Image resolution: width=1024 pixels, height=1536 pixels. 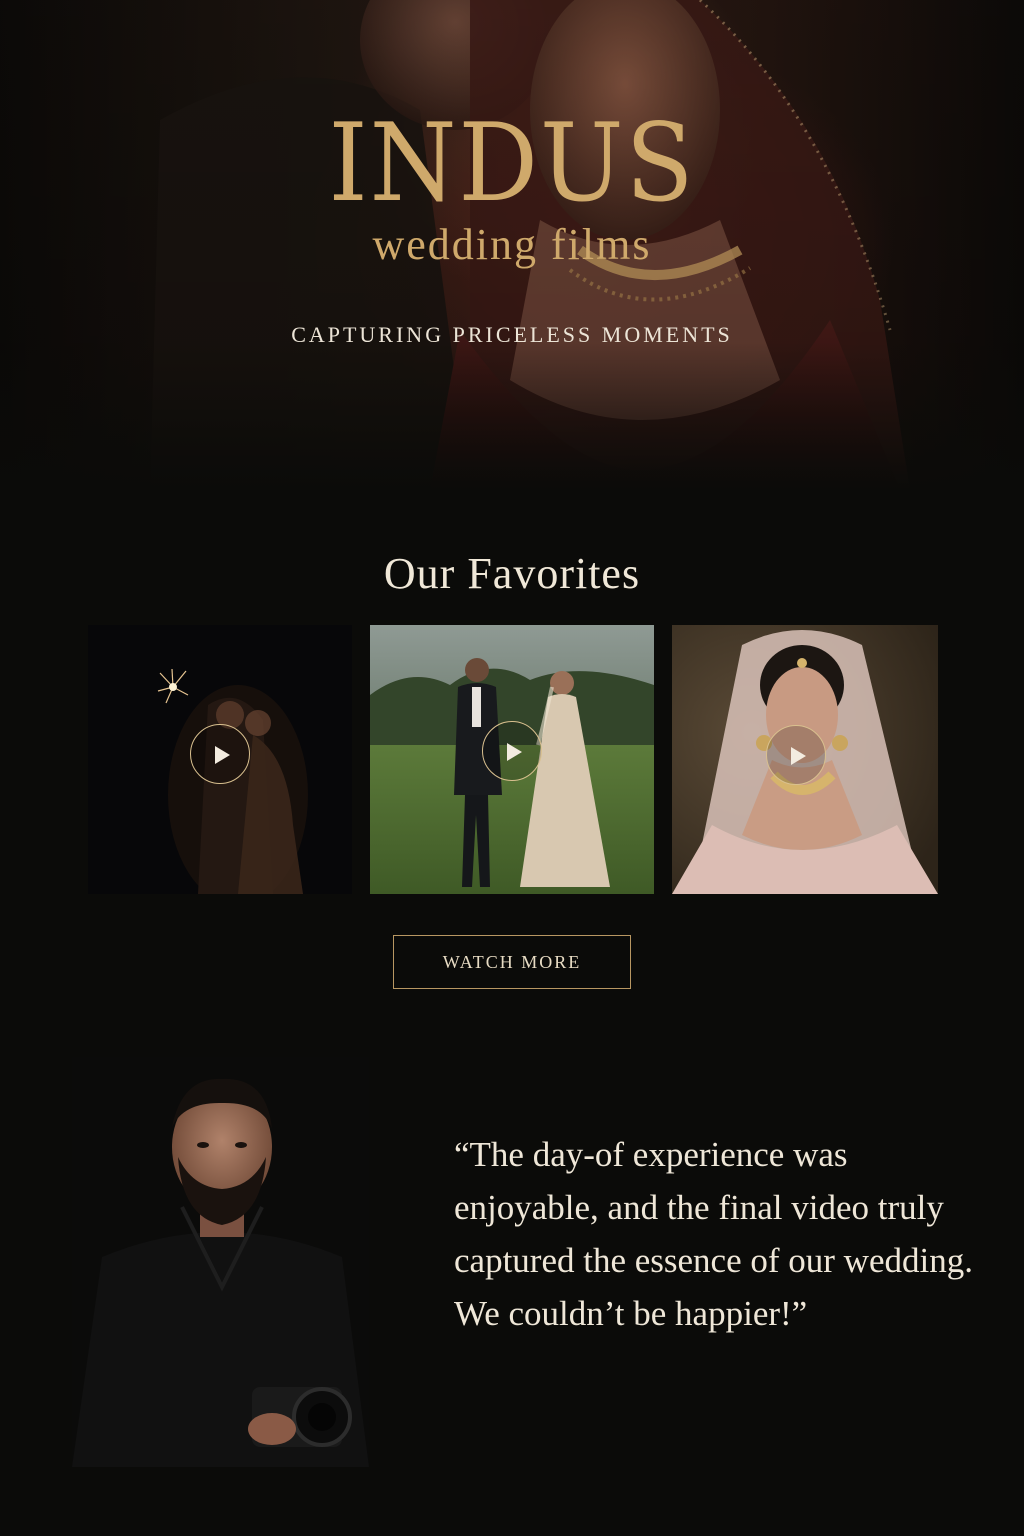 I want to click on brand-subtitle: wedding films, so click(x=512, y=244).